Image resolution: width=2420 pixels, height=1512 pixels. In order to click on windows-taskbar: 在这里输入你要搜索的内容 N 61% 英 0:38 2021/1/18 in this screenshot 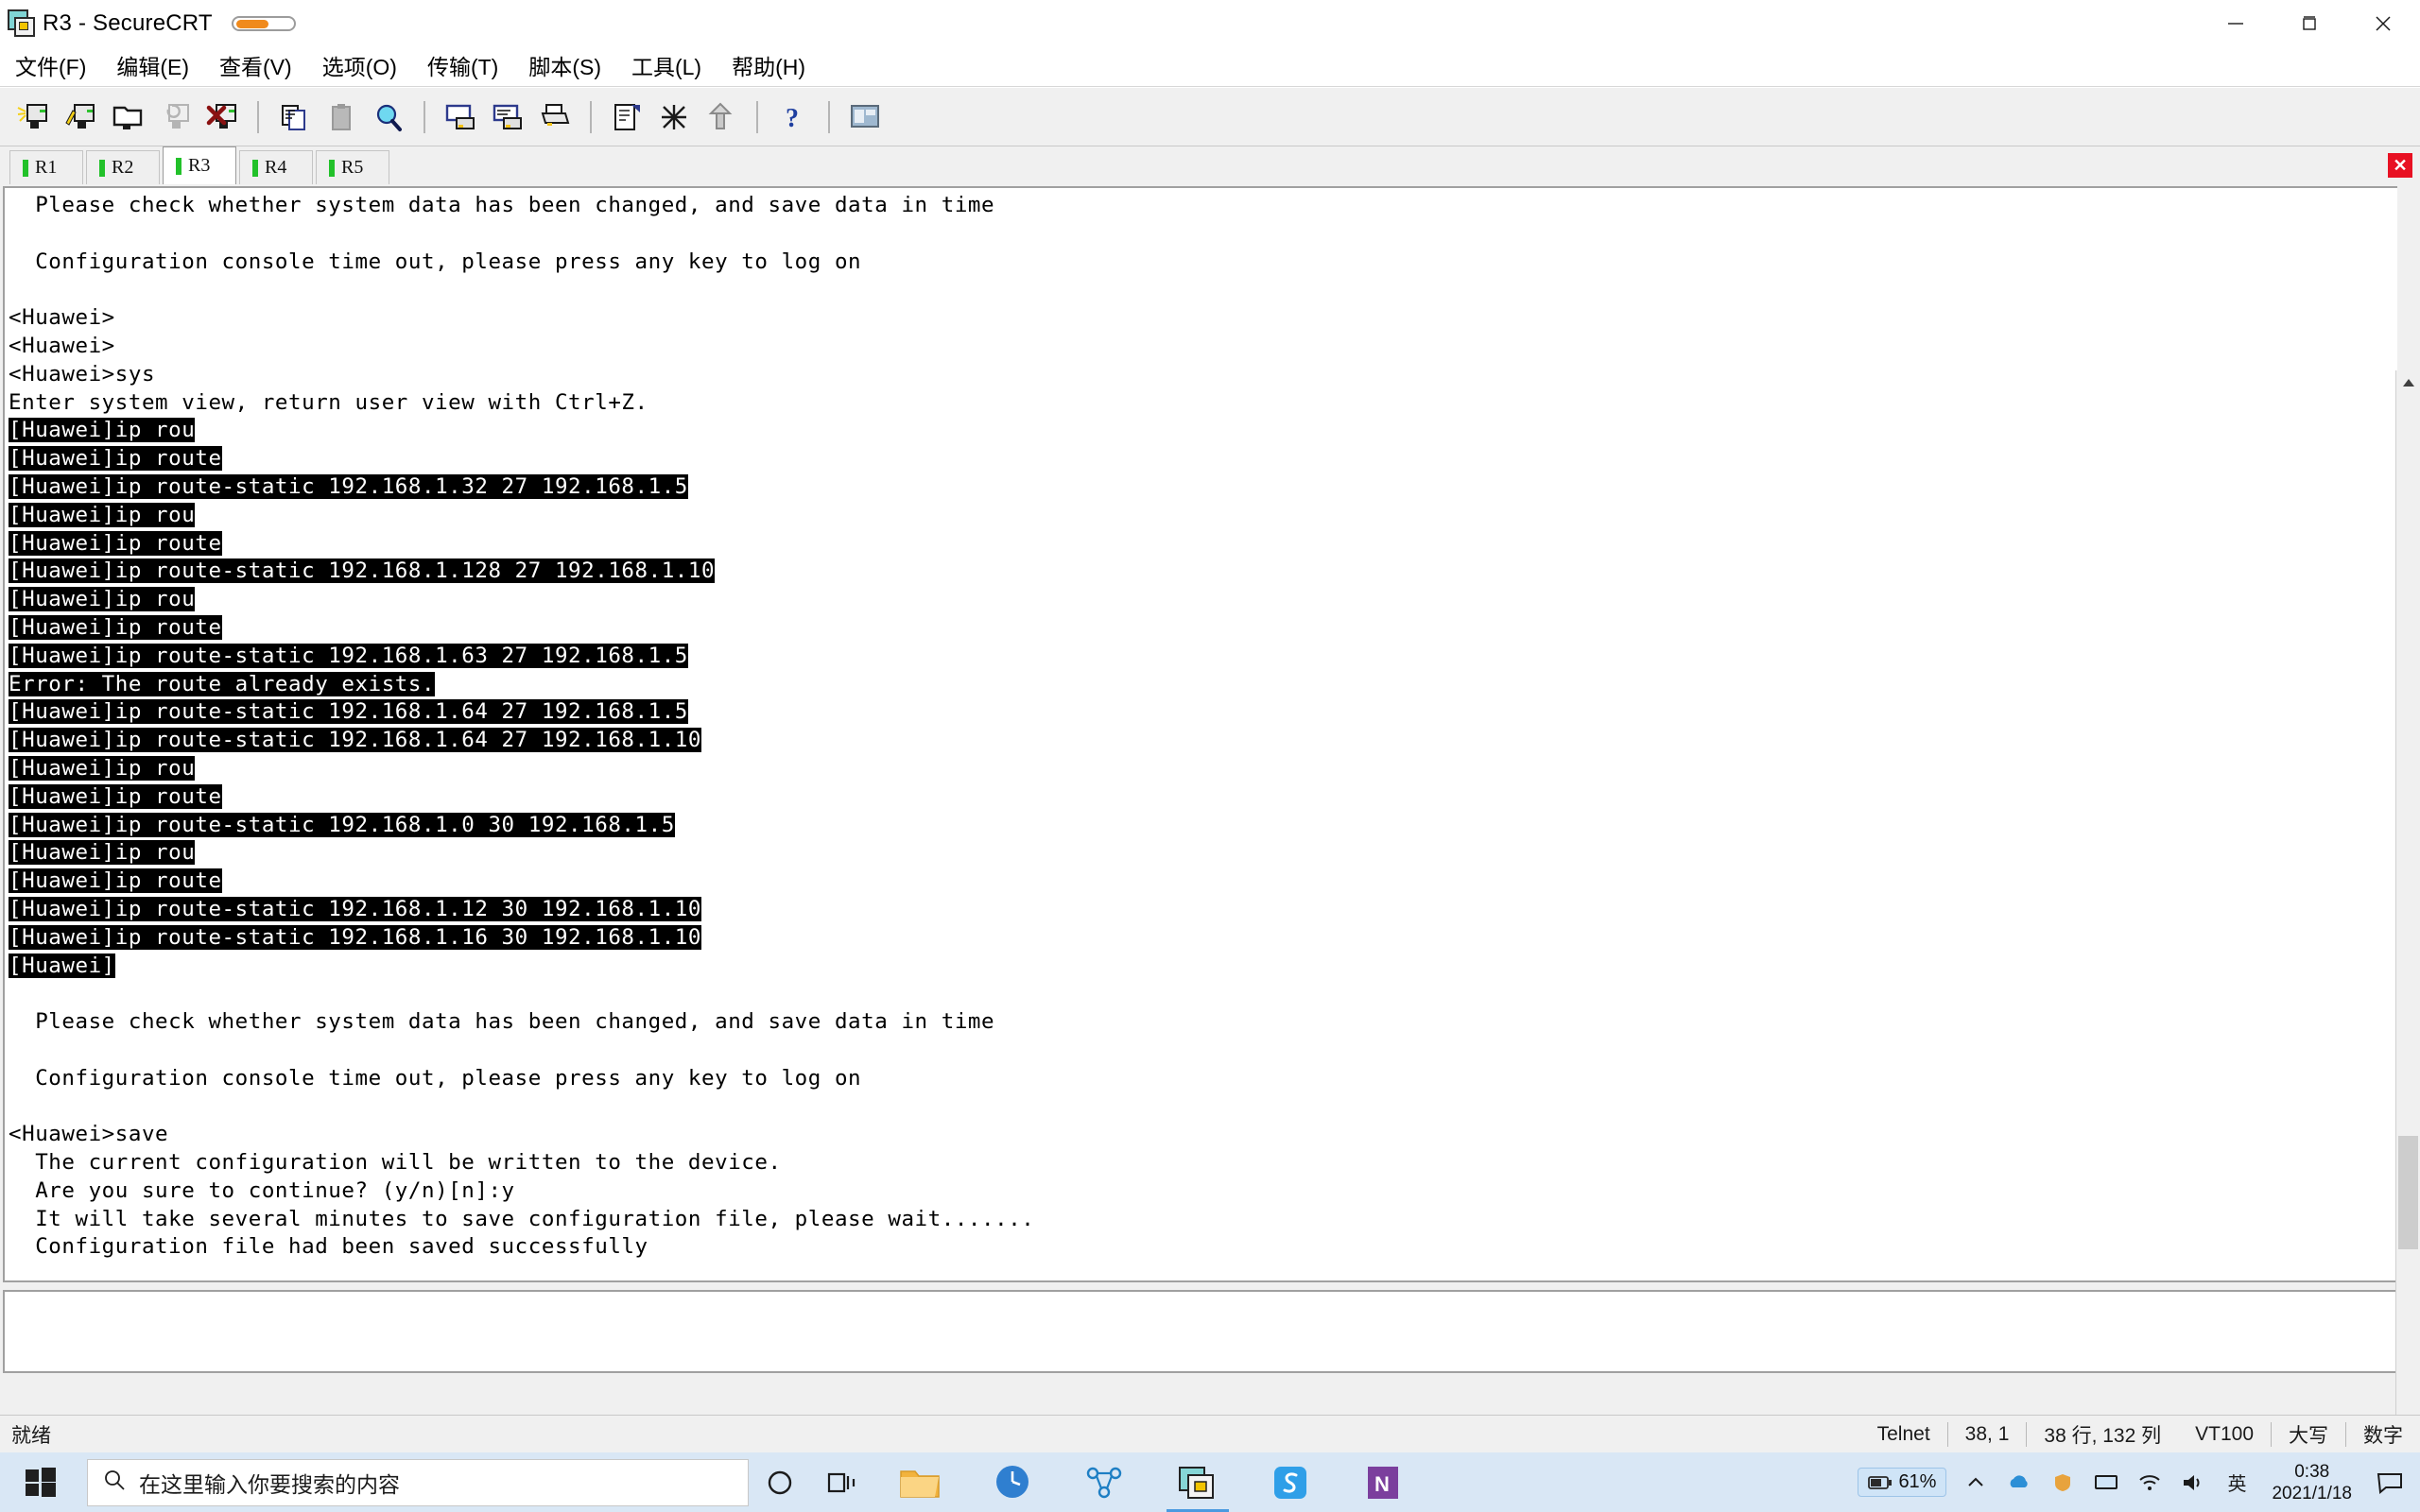, I will do `click(1210, 1482)`.